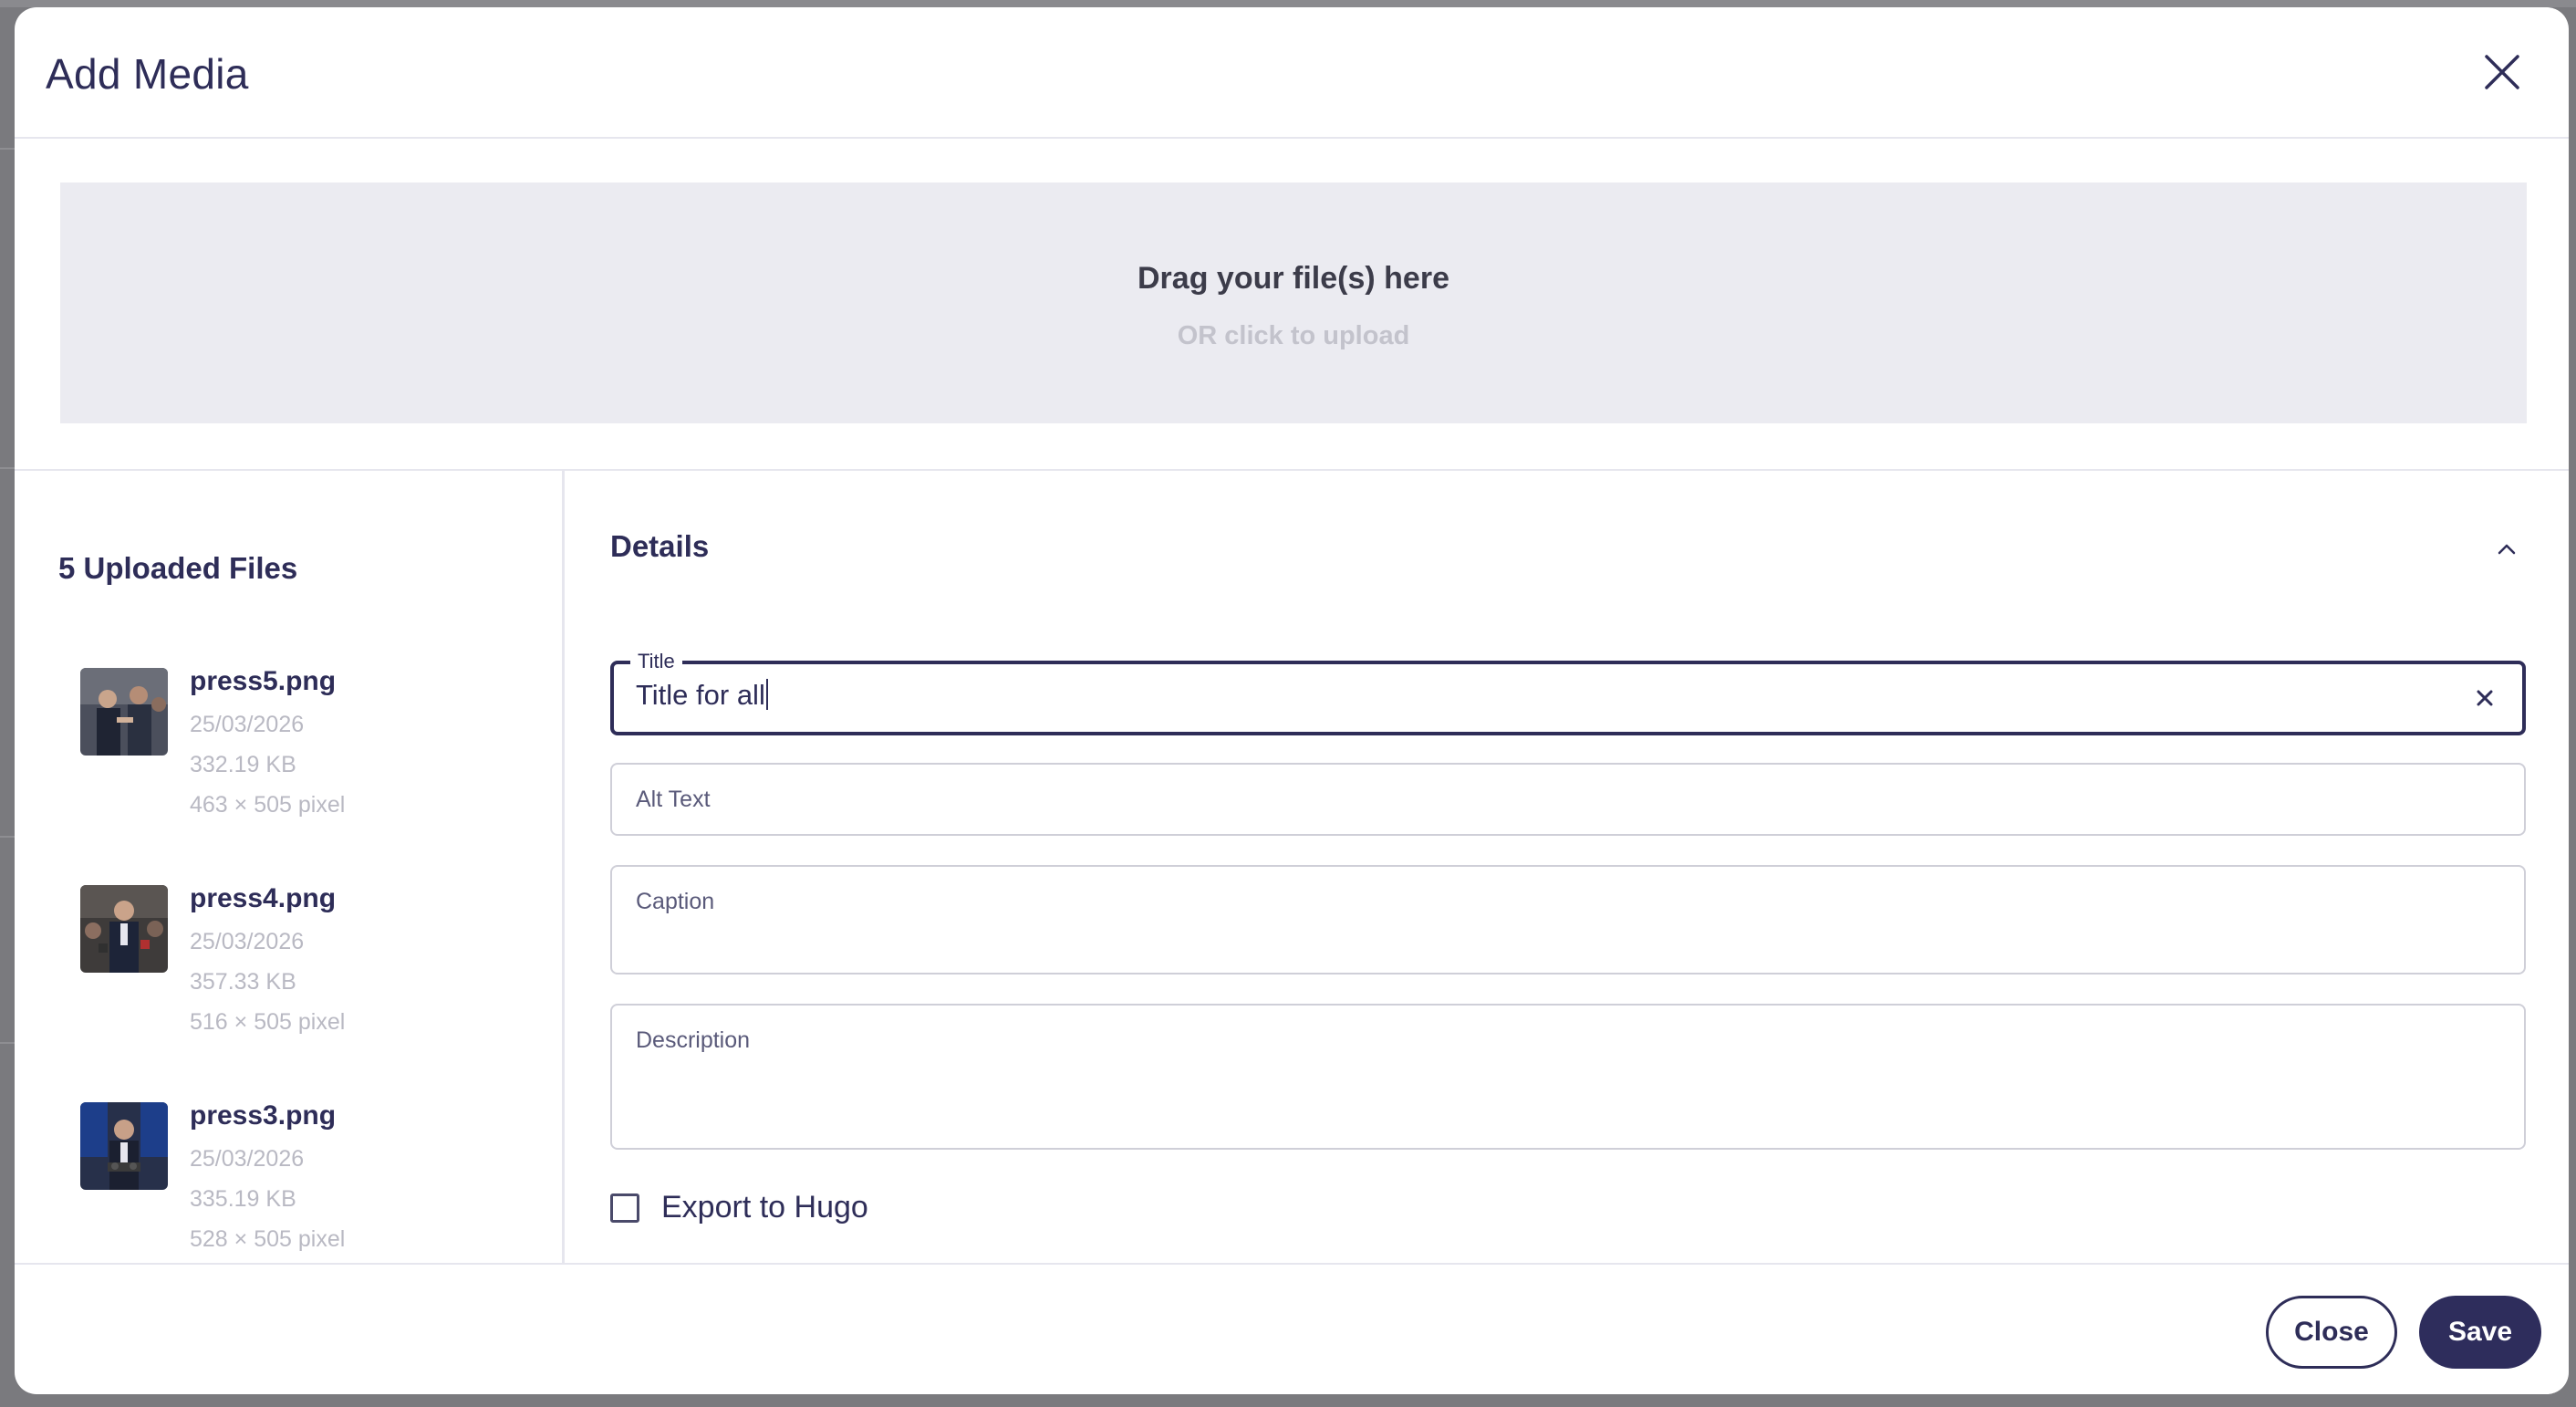 The image size is (2576, 1407). What do you see at coordinates (148, 74) in the screenshot?
I see `modal-title: Add Media` at bounding box center [148, 74].